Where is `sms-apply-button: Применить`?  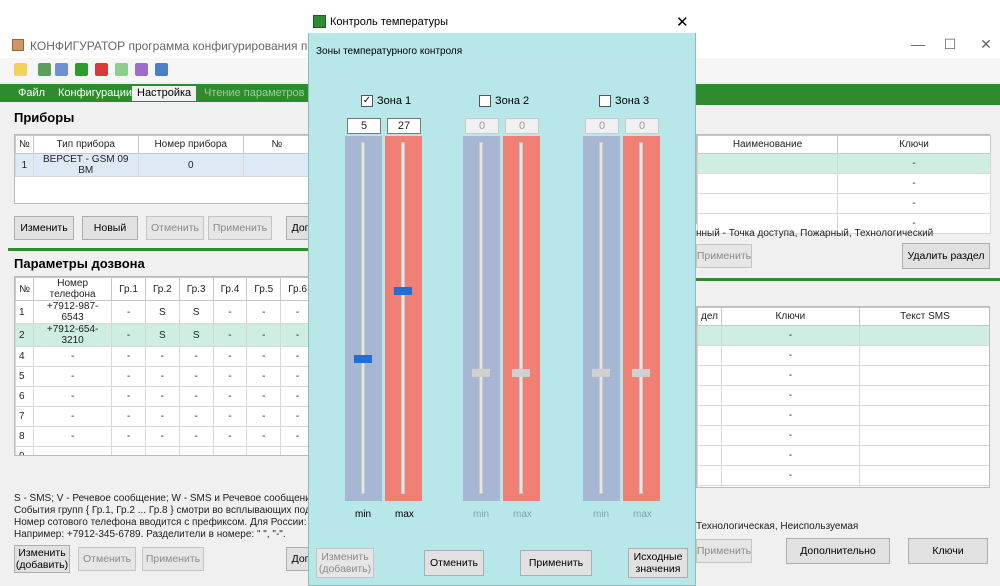
sms-apply-button: Применить is located at coordinates (724, 551).